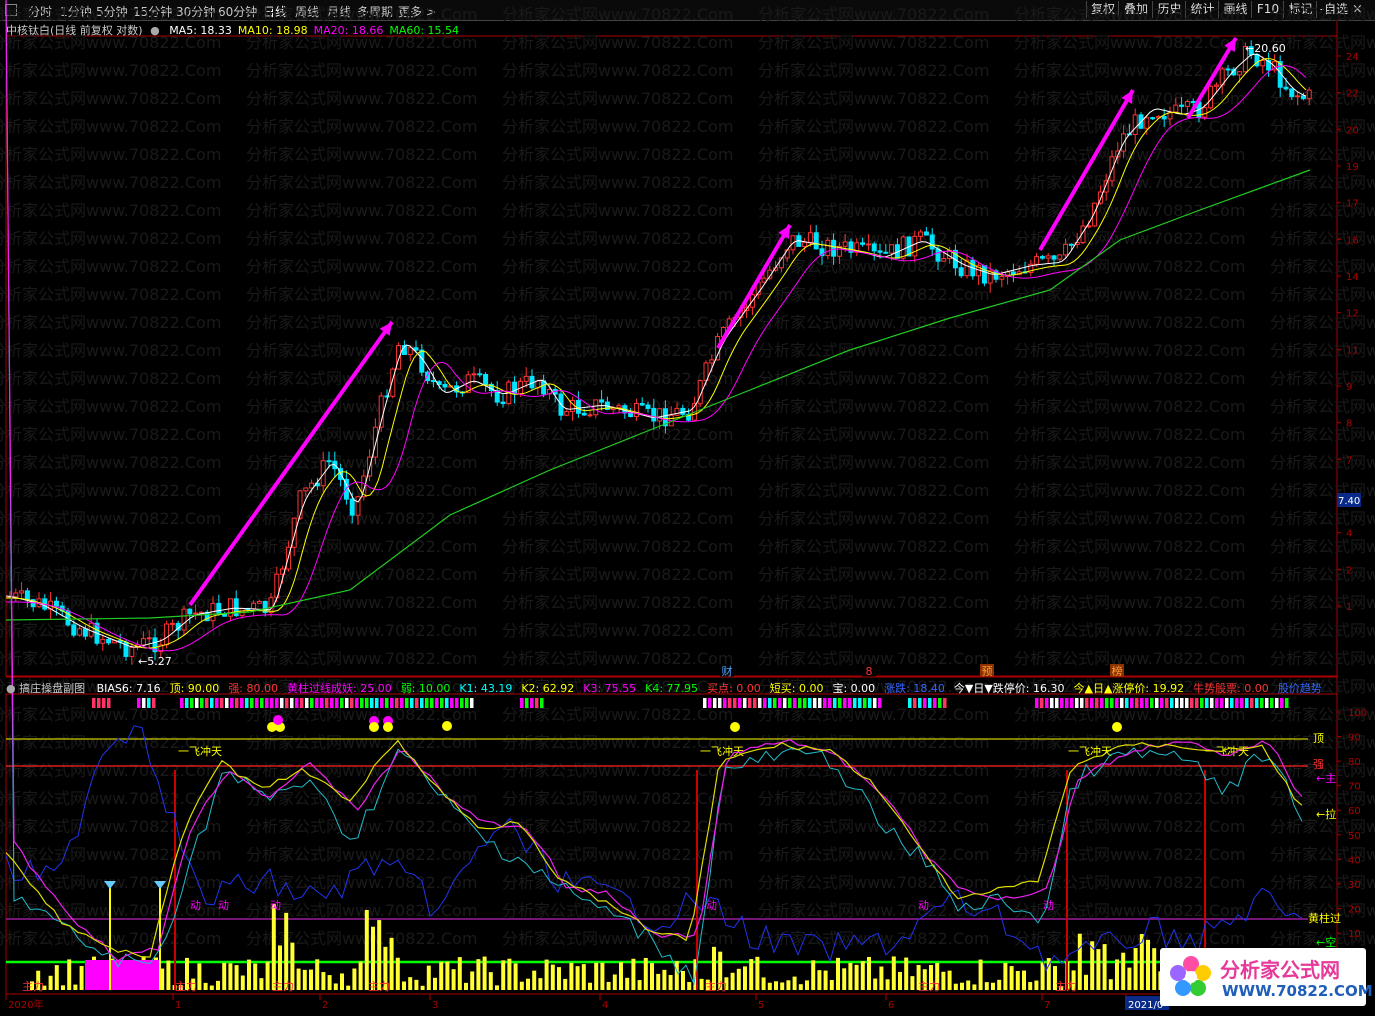 The image size is (1375, 1016). What do you see at coordinates (1297, 991) in the screenshot?
I see `logo-url: WWW.70822.COM` at bounding box center [1297, 991].